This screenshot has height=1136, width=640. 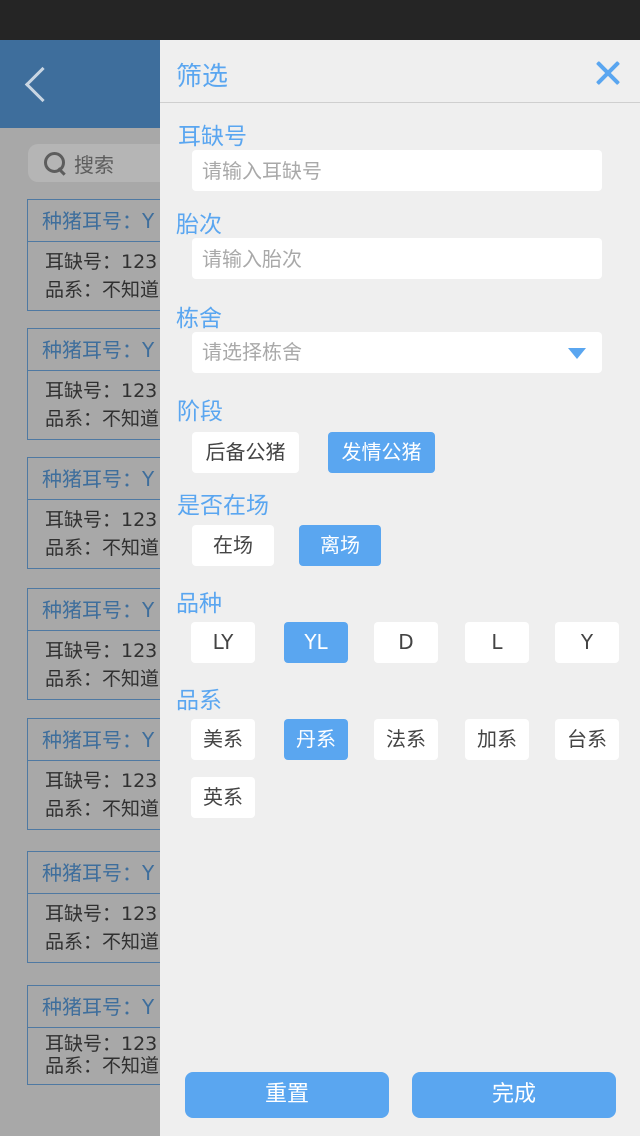 I want to click on line-option-danish: 丹系, so click(x=316, y=739).